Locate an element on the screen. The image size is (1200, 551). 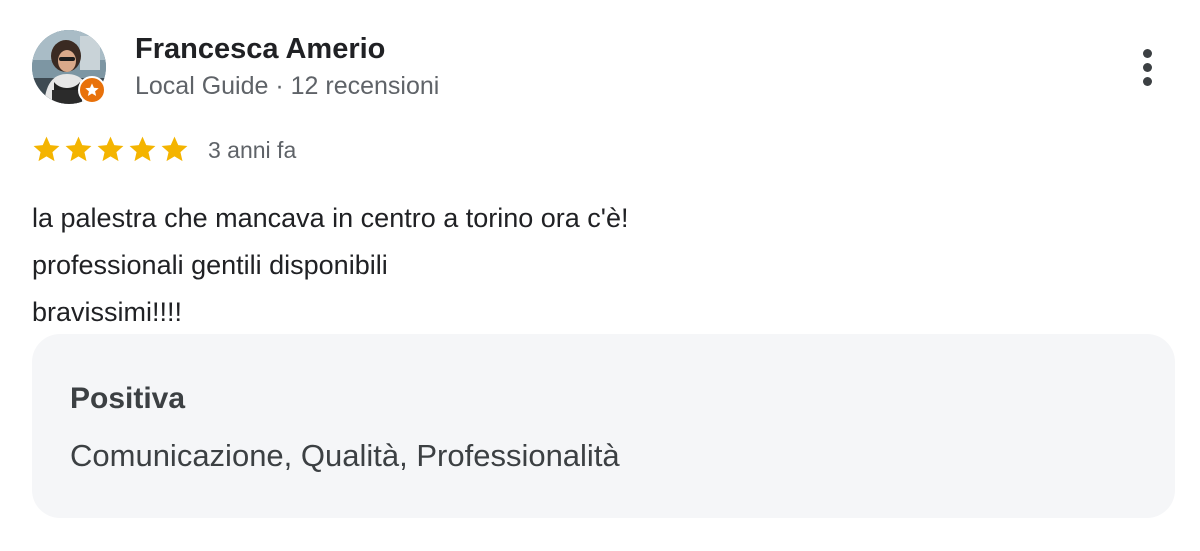
star-rating is located at coordinates (110, 149).